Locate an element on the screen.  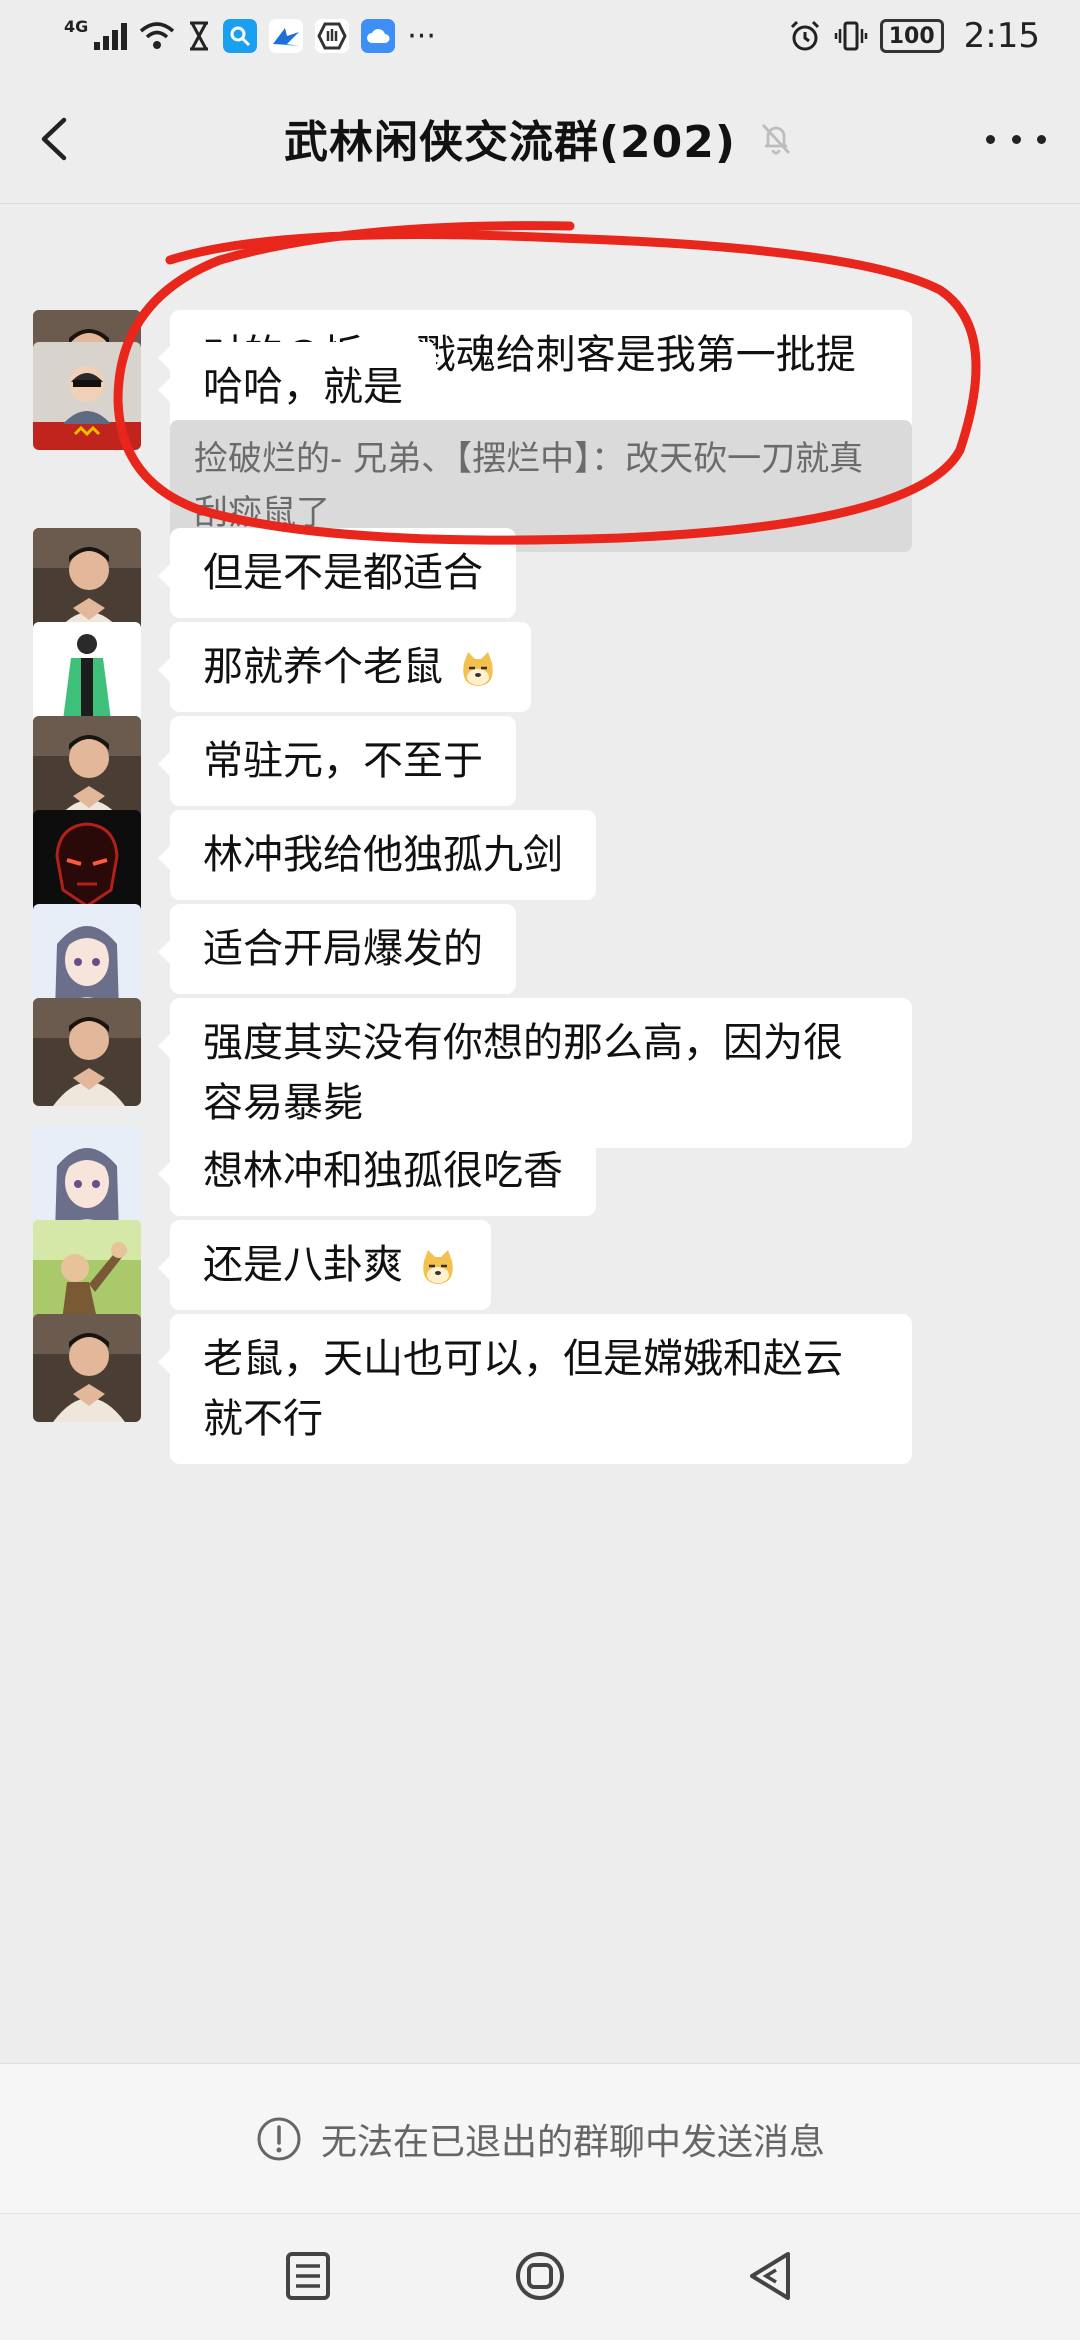
message-text: 但是不是都适合 is located at coordinates (343, 573).